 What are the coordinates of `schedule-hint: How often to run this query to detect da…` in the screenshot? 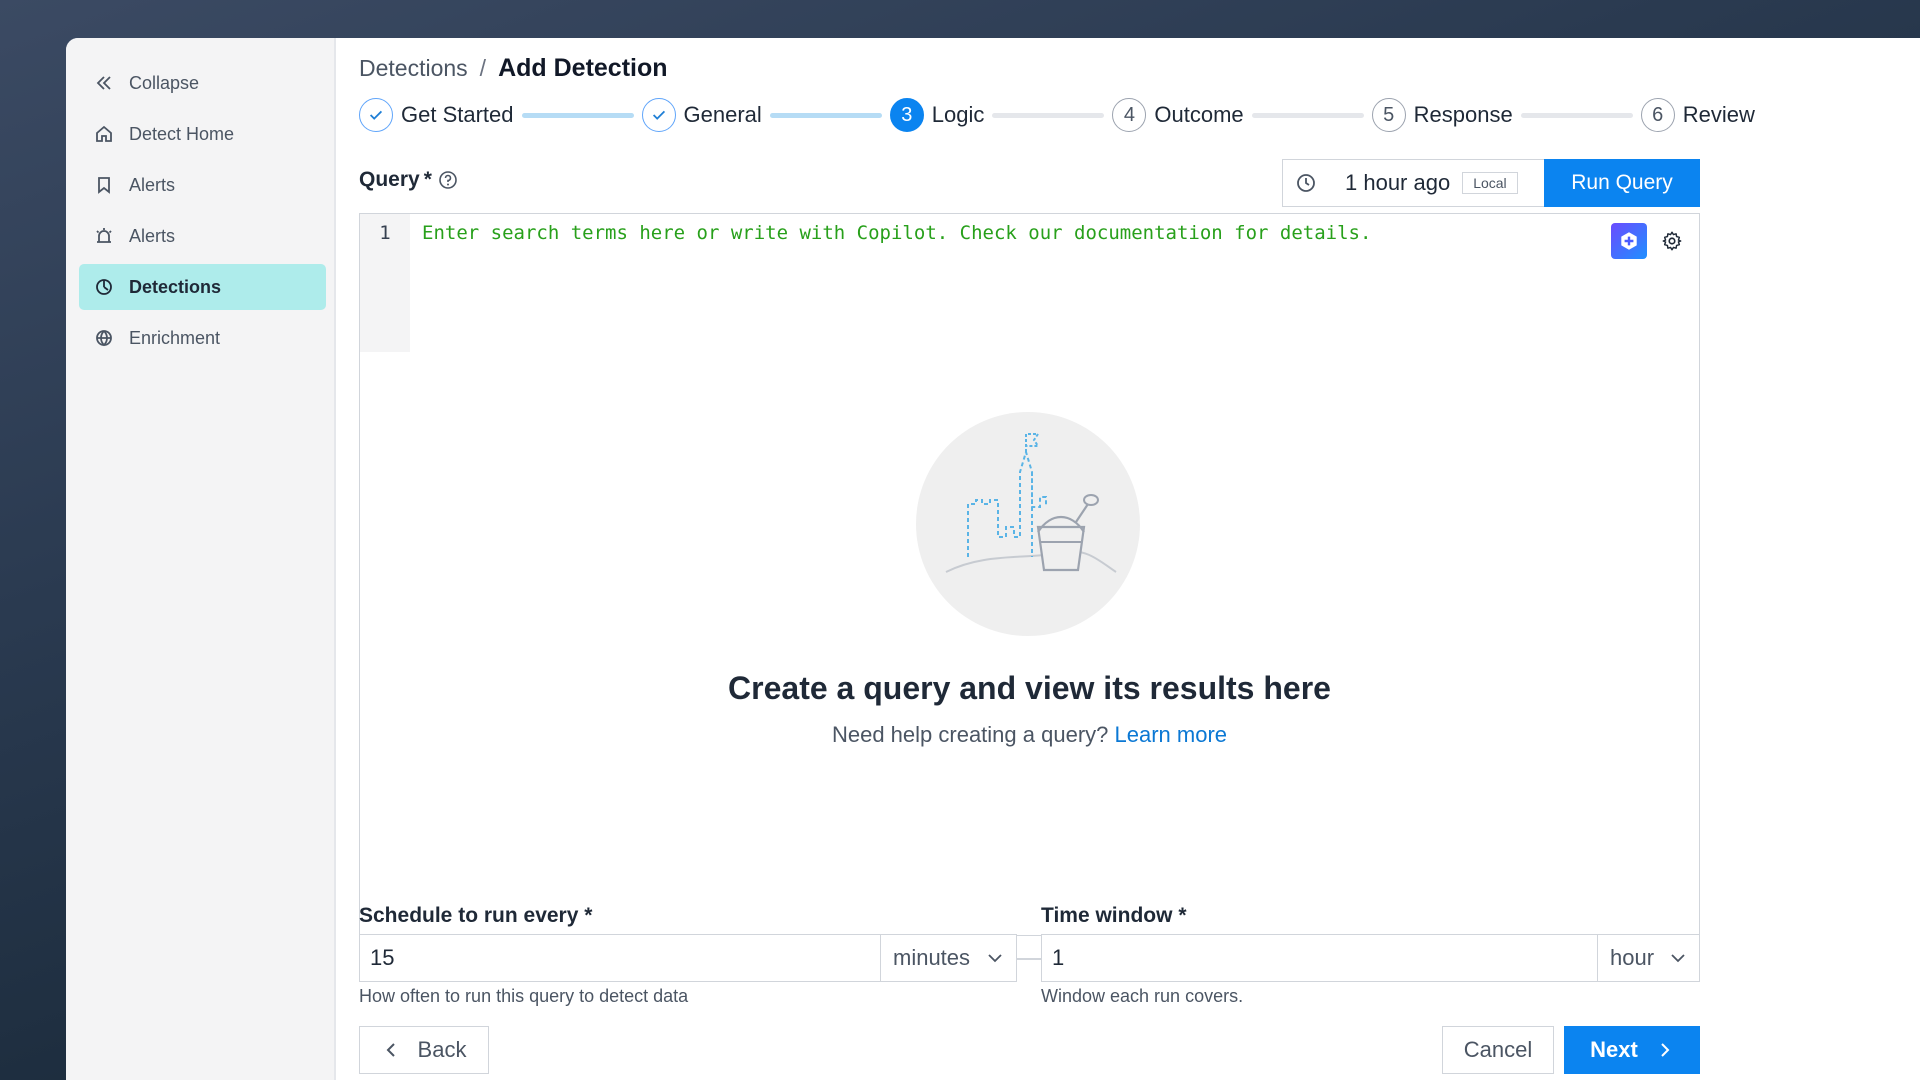 It's located at (524, 996).